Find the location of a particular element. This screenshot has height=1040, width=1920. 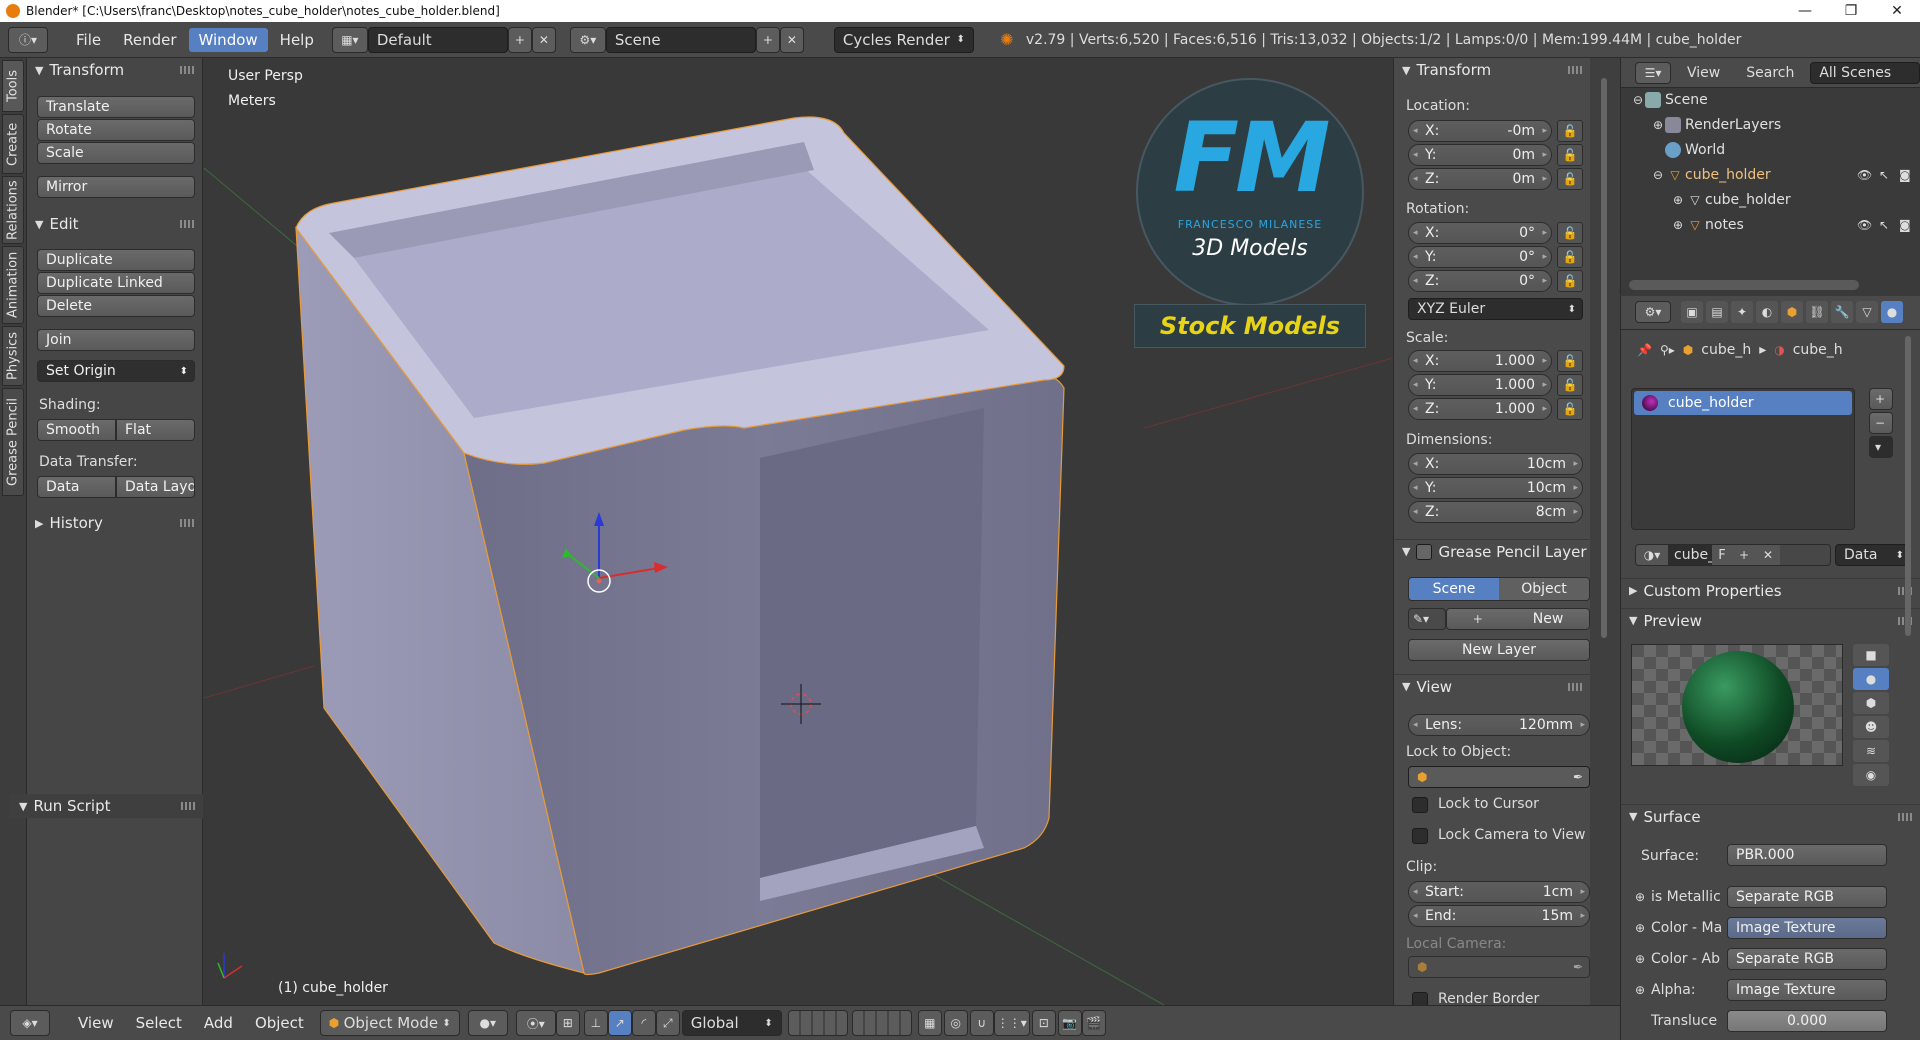

clip-start-field: Start: 1cm is located at coordinates (1499, 892).